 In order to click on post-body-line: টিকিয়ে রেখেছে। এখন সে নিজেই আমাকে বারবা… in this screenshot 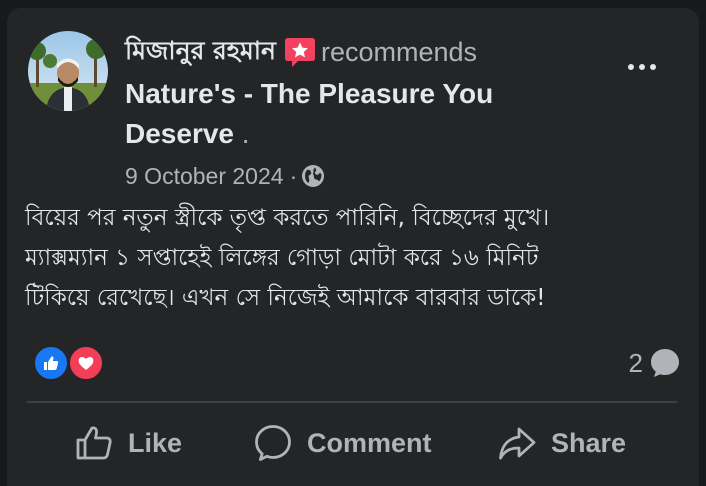, I will do `click(285, 298)`.